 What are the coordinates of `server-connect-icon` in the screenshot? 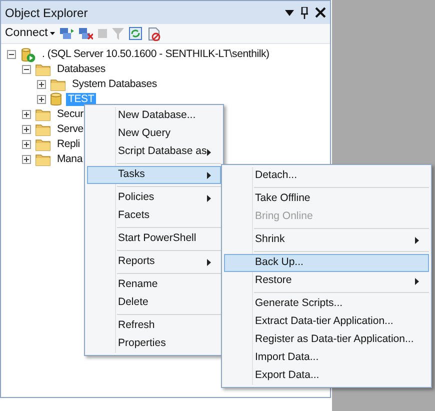 It's located at (67, 33).